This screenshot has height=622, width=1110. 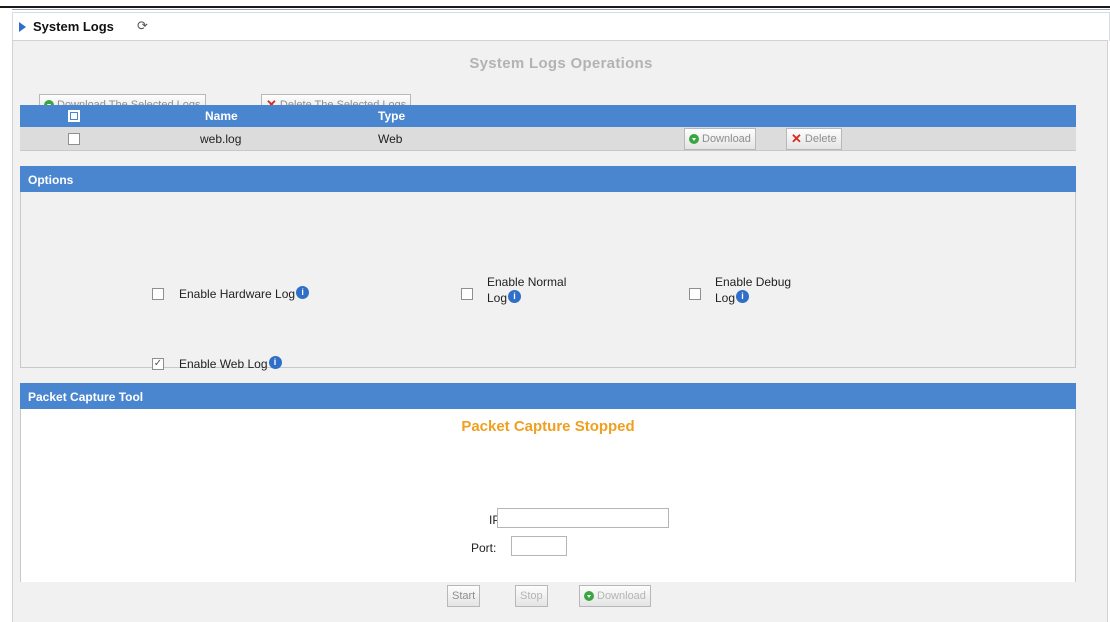 I want to click on page-titlebar: System Logs ⟳, so click(x=561, y=26).